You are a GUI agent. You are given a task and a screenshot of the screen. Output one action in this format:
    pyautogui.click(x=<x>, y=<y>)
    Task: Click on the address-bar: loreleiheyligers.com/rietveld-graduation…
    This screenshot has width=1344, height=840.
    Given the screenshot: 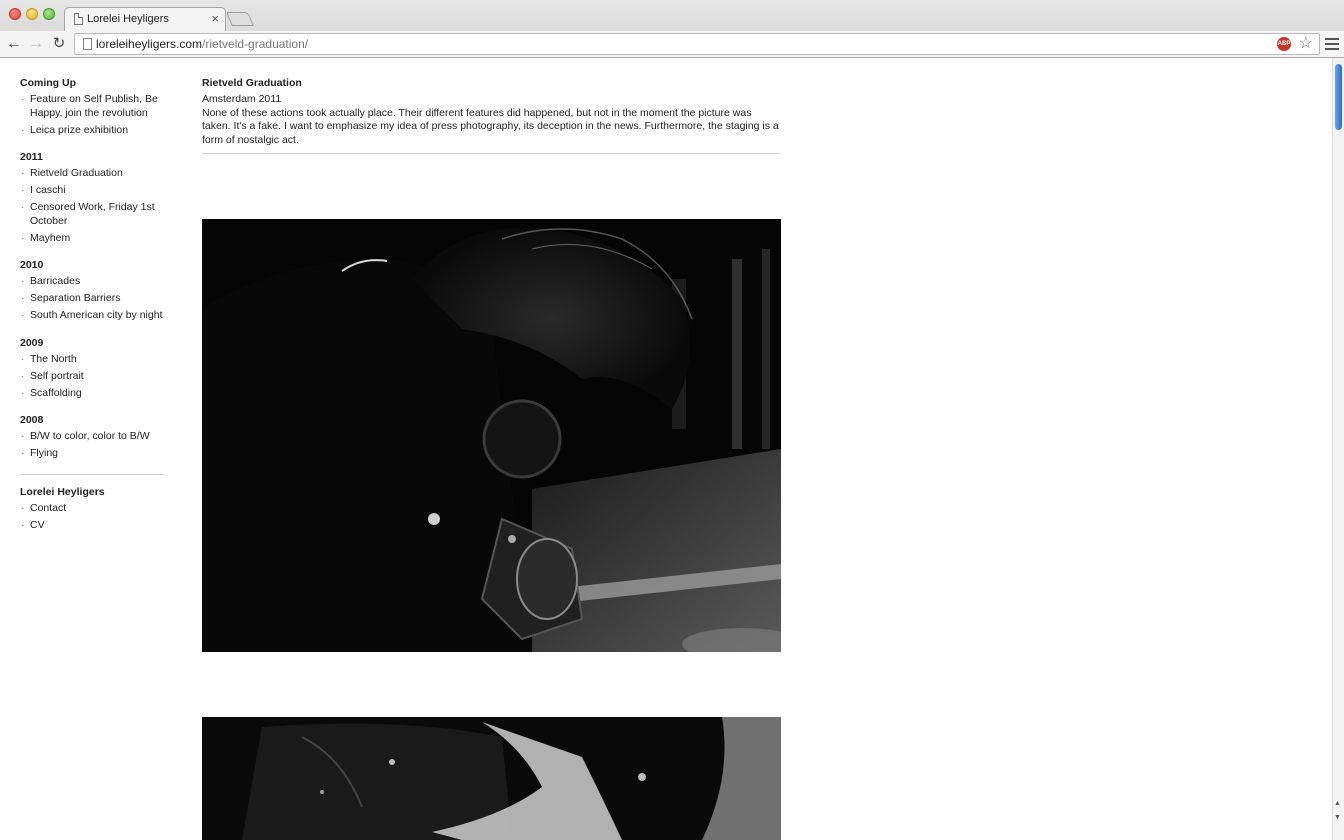 What is the action you would take?
    pyautogui.click(x=697, y=44)
    